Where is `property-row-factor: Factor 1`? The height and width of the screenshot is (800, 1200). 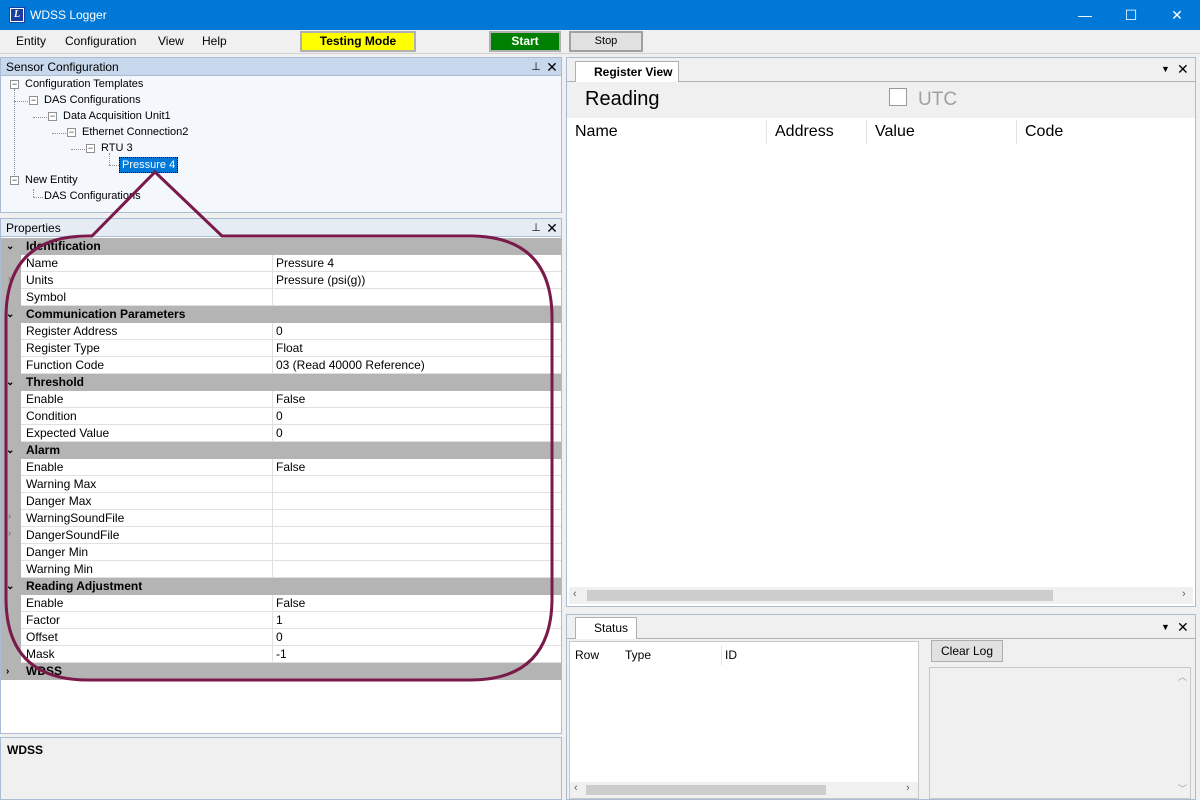 property-row-factor: Factor 1 is located at coordinates (281, 620).